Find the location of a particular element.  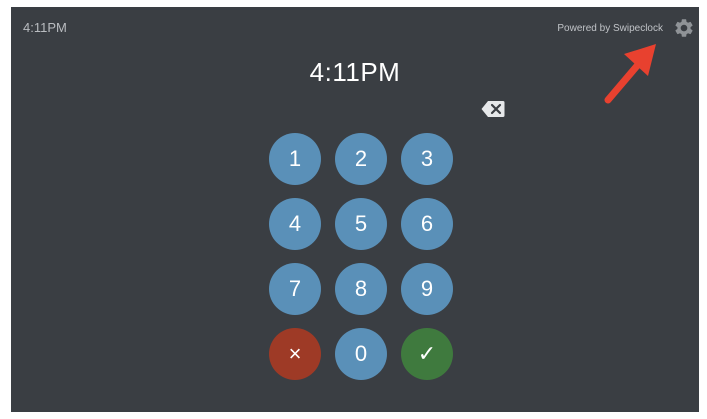

backspace-button is located at coordinates (493, 109).